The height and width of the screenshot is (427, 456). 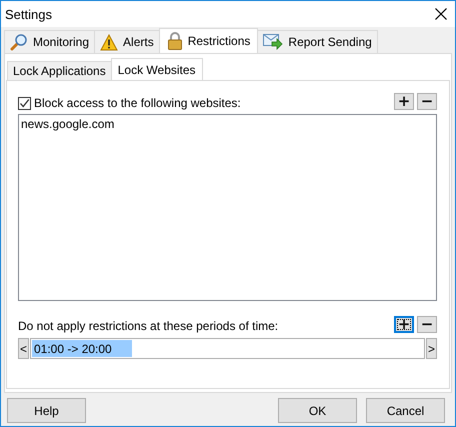 What do you see at coordinates (59, 70) in the screenshot?
I see `tab: Lock Applications` at bounding box center [59, 70].